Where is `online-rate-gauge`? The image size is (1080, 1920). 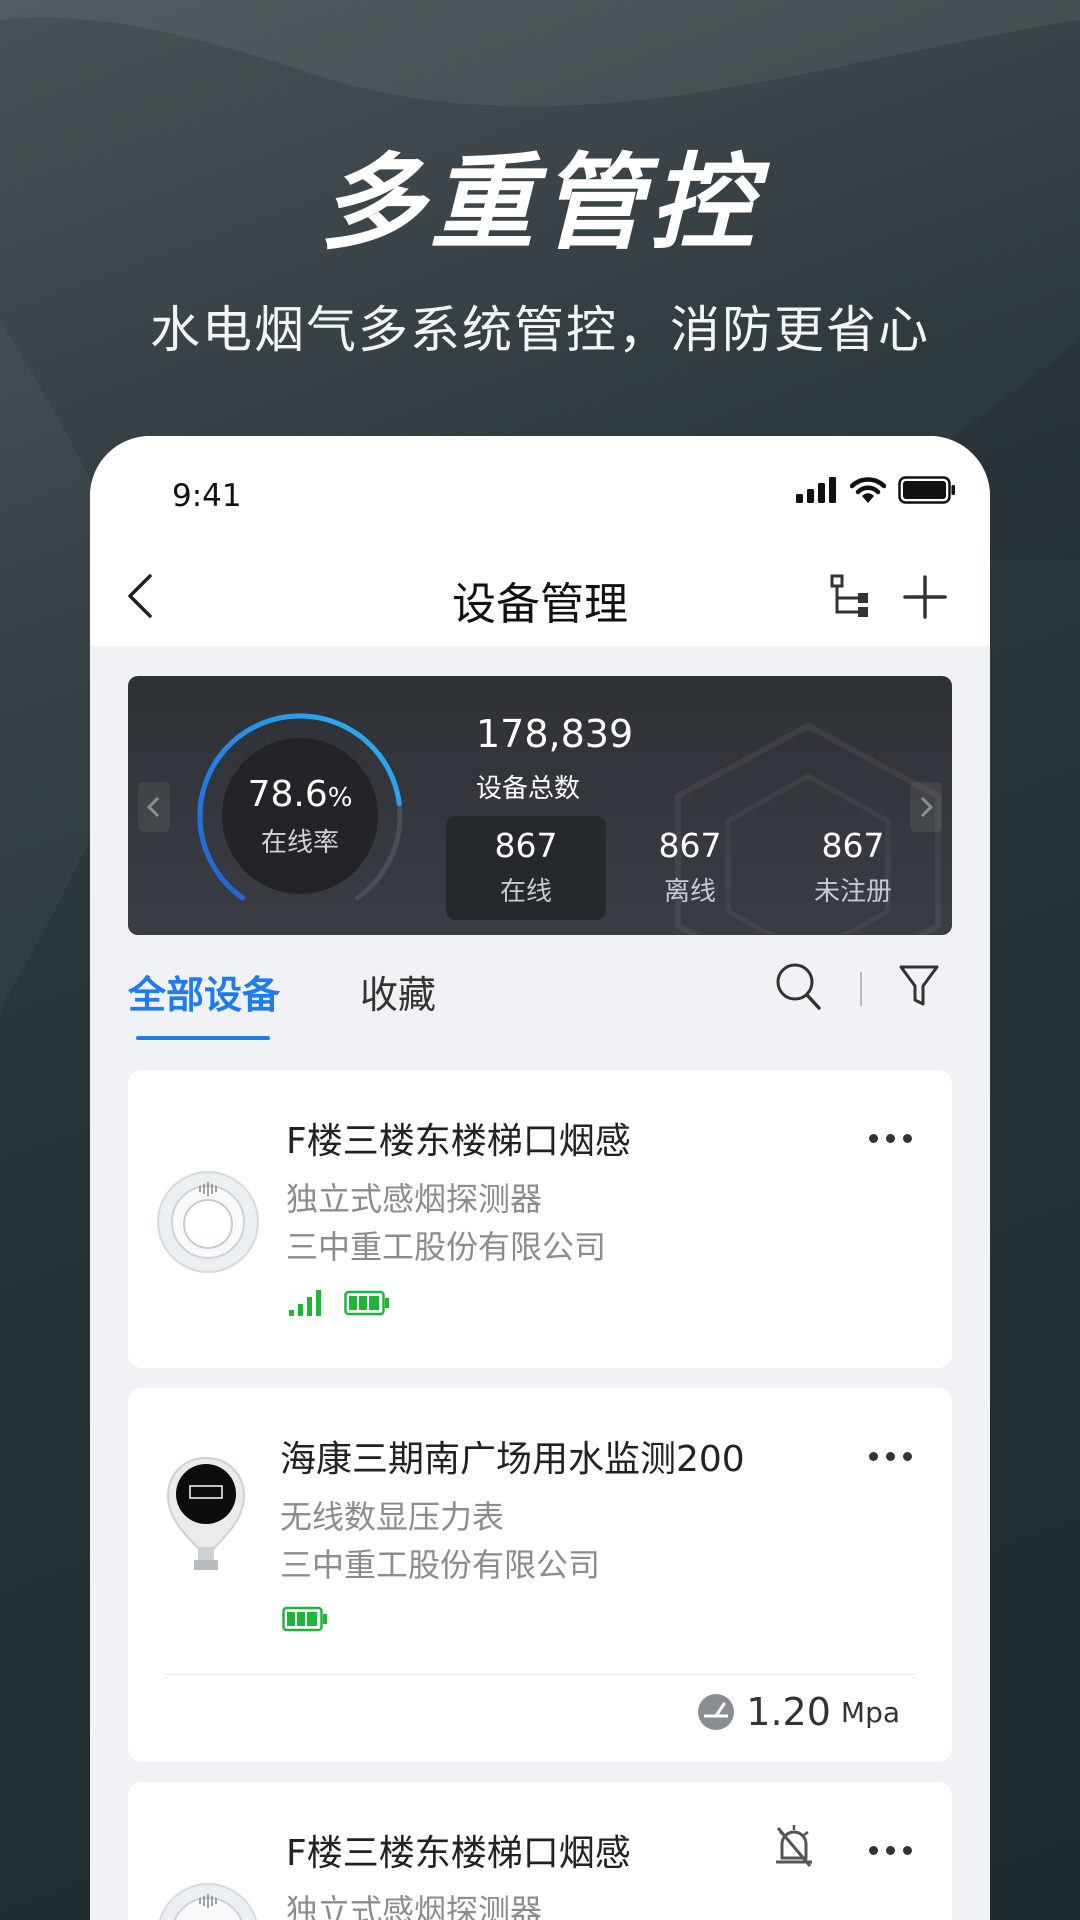 online-rate-gauge is located at coordinates (300, 807).